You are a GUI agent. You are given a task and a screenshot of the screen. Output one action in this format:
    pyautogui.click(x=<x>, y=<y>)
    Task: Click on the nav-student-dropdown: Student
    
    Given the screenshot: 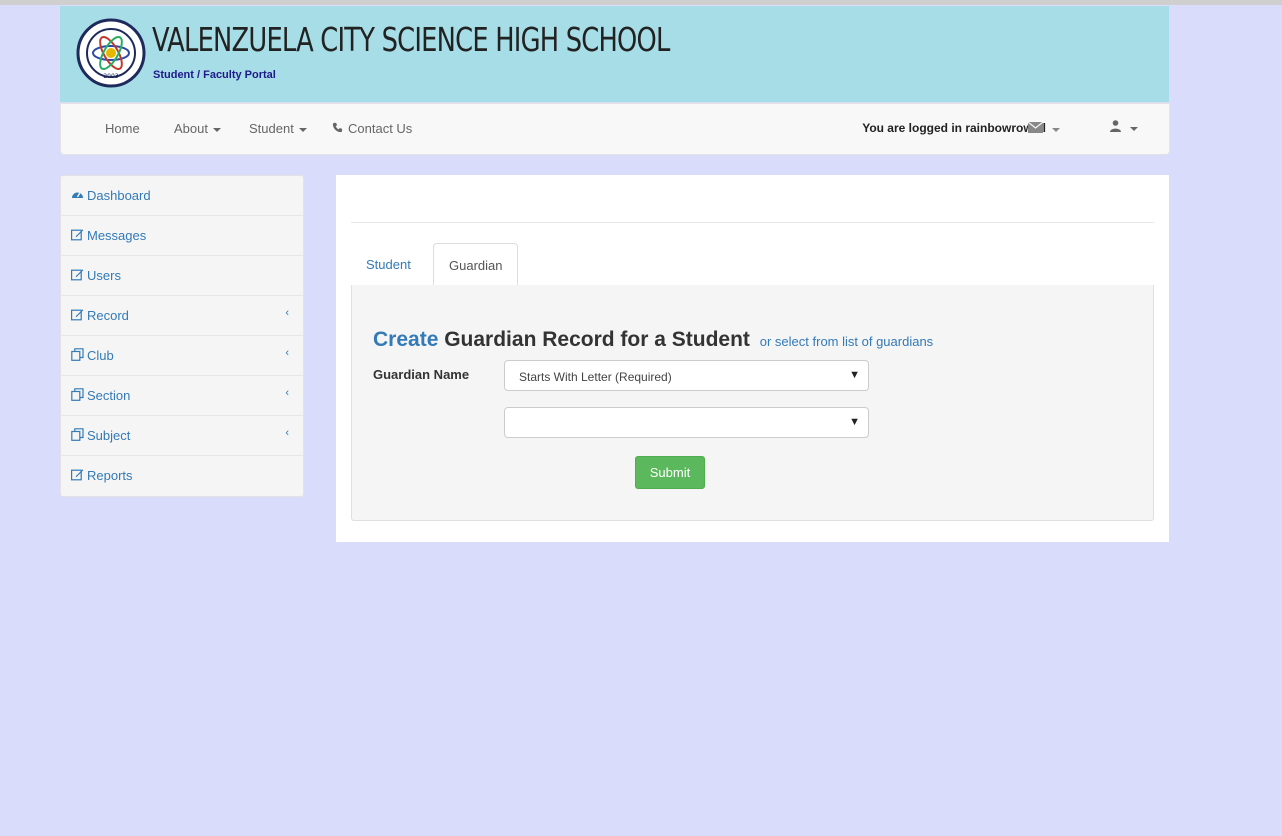 What is the action you would take?
    pyautogui.click(x=278, y=128)
    